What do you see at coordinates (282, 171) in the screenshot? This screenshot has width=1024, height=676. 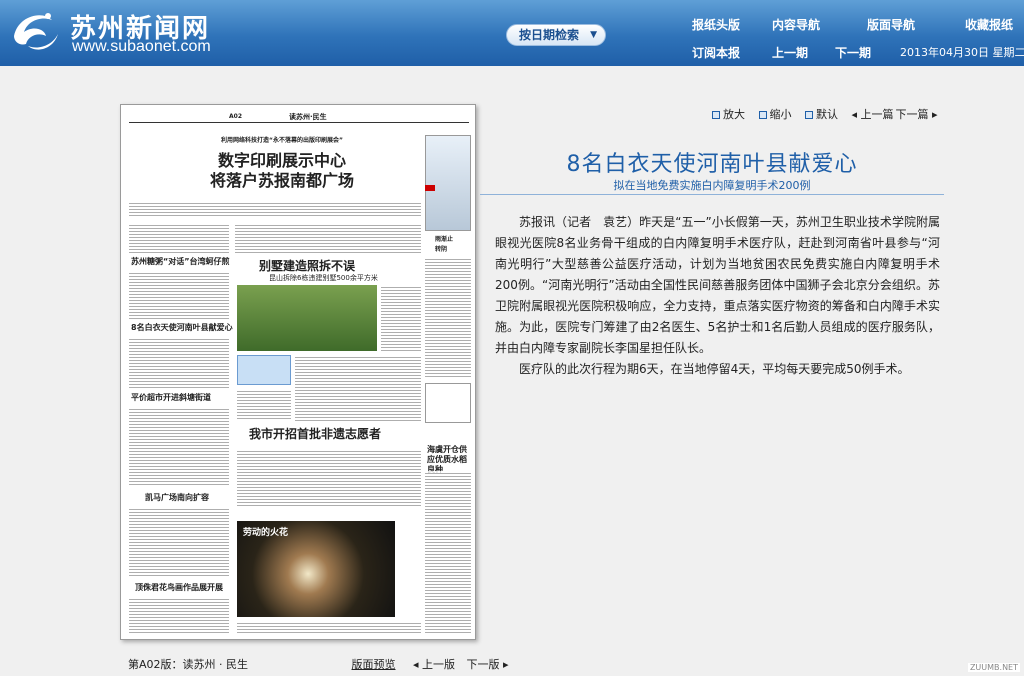 I see `np-headline: 数字印刷展示中心 将落户苏报南都广场` at bounding box center [282, 171].